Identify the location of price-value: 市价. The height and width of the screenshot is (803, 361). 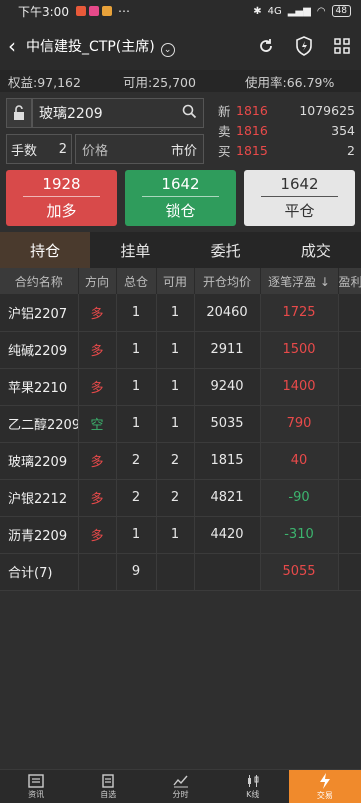
(183, 151).